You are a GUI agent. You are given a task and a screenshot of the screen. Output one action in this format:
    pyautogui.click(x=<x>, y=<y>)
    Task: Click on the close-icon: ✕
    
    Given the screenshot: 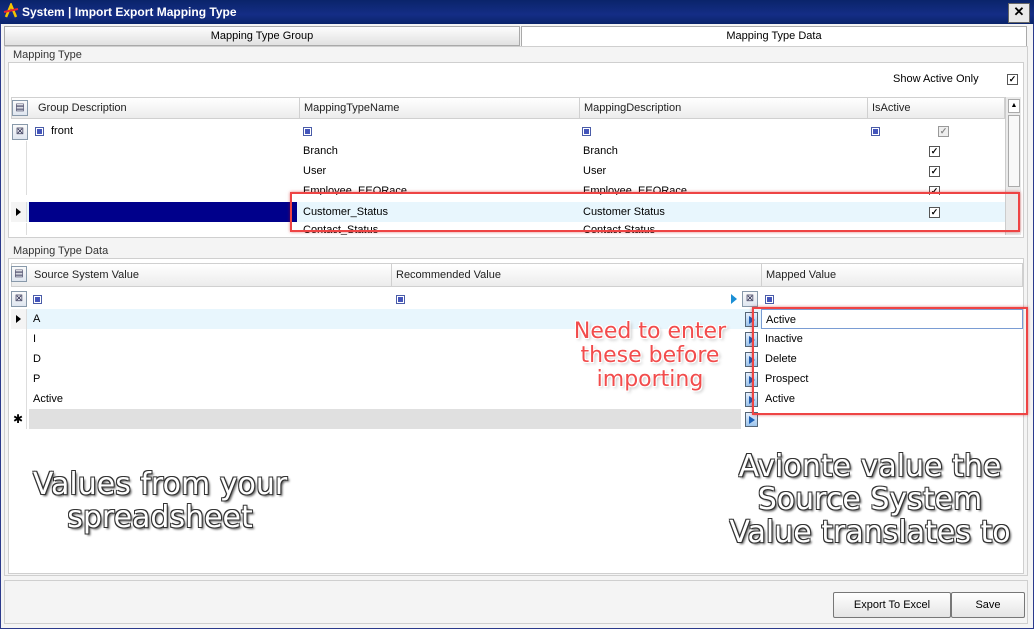 What is the action you would take?
    pyautogui.click(x=1019, y=11)
    